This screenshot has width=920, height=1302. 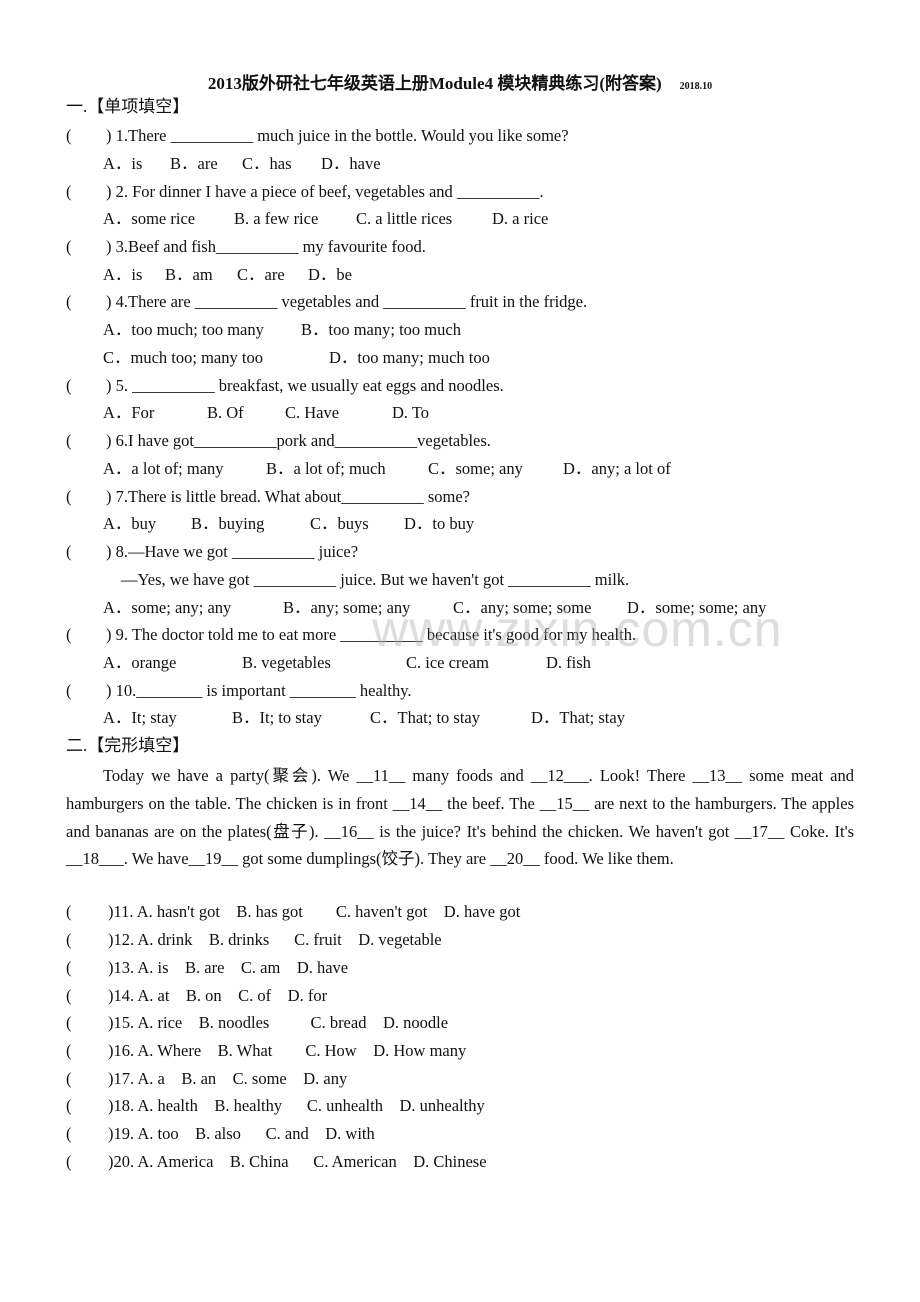 What do you see at coordinates (121, 440) in the screenshot?
I see `question-number: 6.` at bounding box center [121, 440].